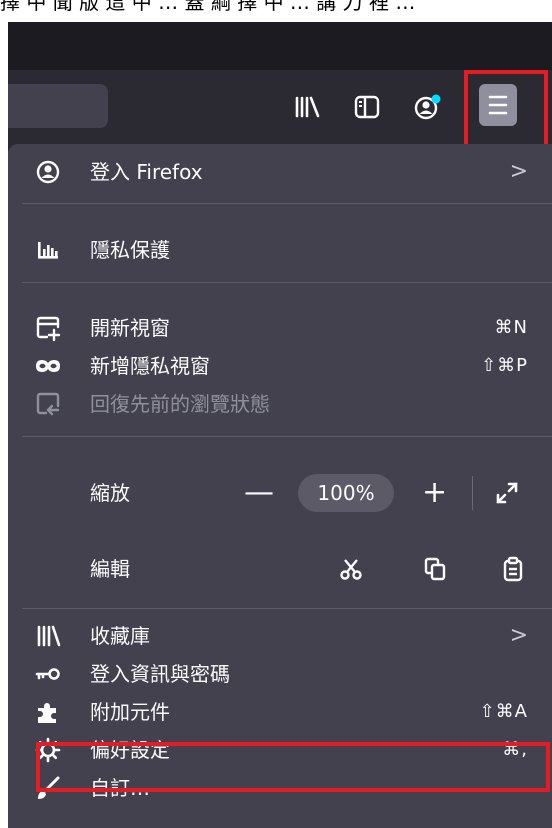 Image resolution: width=552 pixels, height=828 pixels. I want to click on edit-controls: 編輯, so click(280, 569).